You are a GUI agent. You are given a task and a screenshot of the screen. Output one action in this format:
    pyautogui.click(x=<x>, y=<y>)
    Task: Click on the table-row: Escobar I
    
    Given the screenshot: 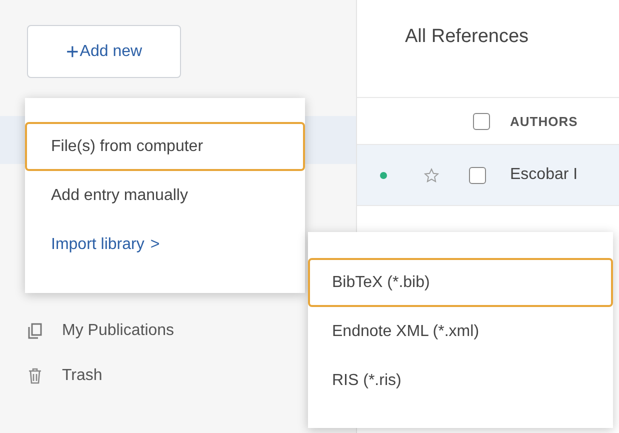 What is the action you would take?
    pyautogui.click(x=488, y=175)
    